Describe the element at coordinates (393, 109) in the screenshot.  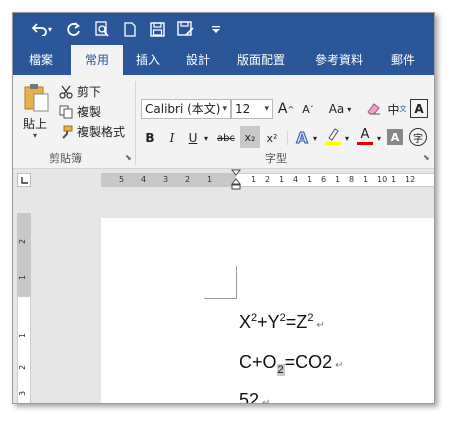
I see `phonetic-guide-icon: 中` at that location.